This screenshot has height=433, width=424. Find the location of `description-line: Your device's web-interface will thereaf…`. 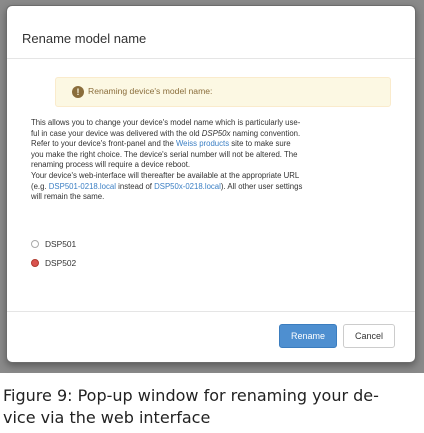

description-line: Your device's web-interface will thereaf… is located at coordinates (165, 175).